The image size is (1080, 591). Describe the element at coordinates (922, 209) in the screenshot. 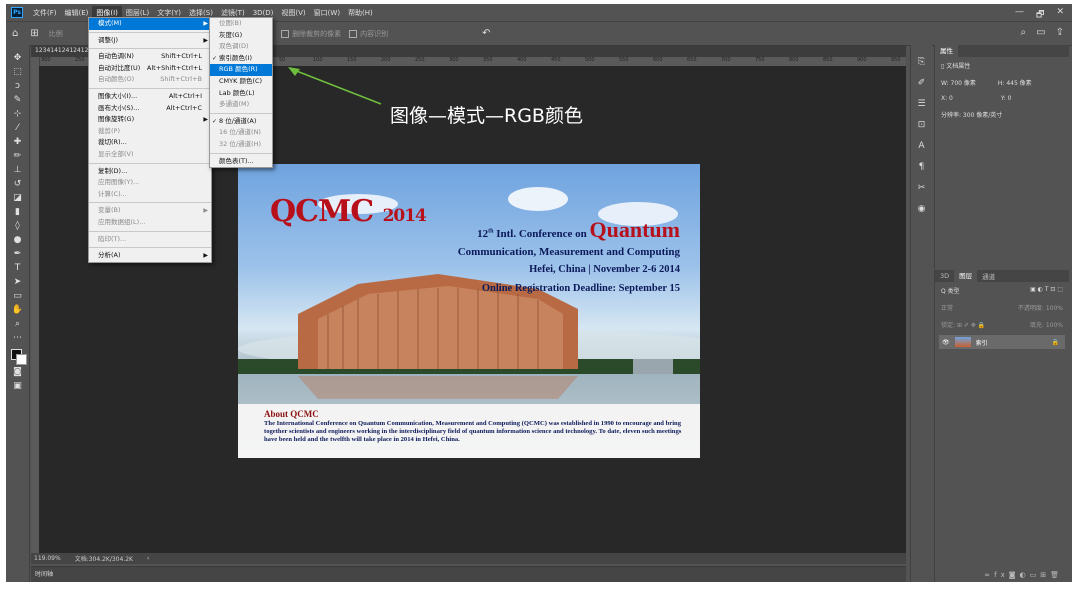

I see `libraries-panel-icon: ◉` at that location.